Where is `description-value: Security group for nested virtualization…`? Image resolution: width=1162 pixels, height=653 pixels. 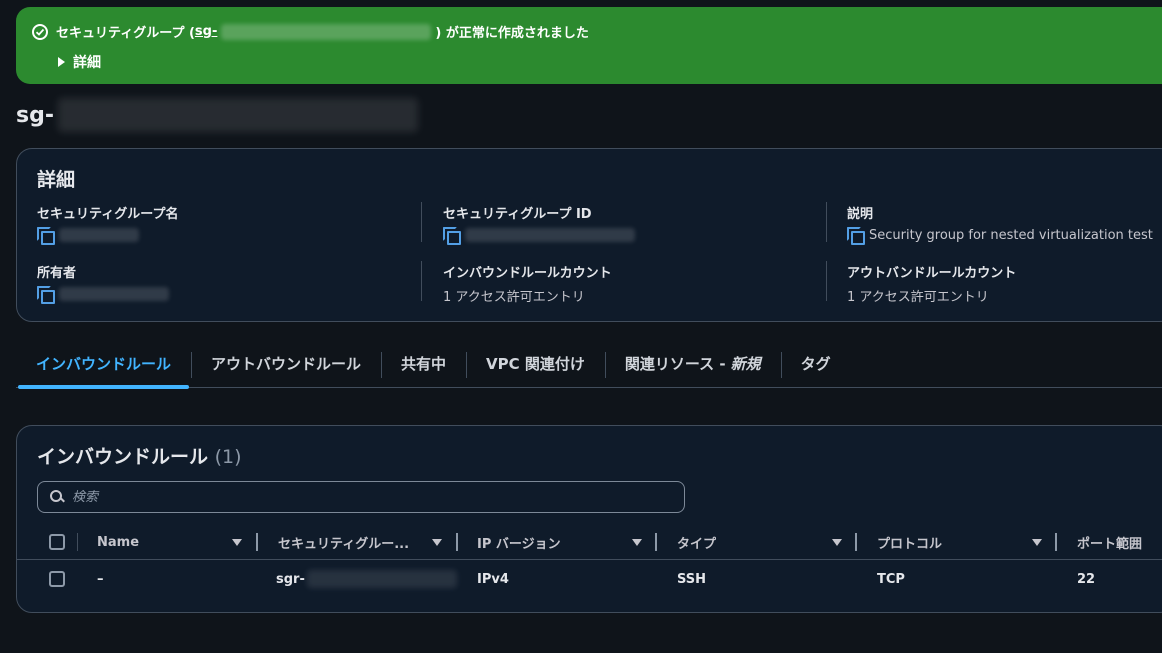
description-value: Security group for nested virtualization… is located at coordinates (1011, 235).